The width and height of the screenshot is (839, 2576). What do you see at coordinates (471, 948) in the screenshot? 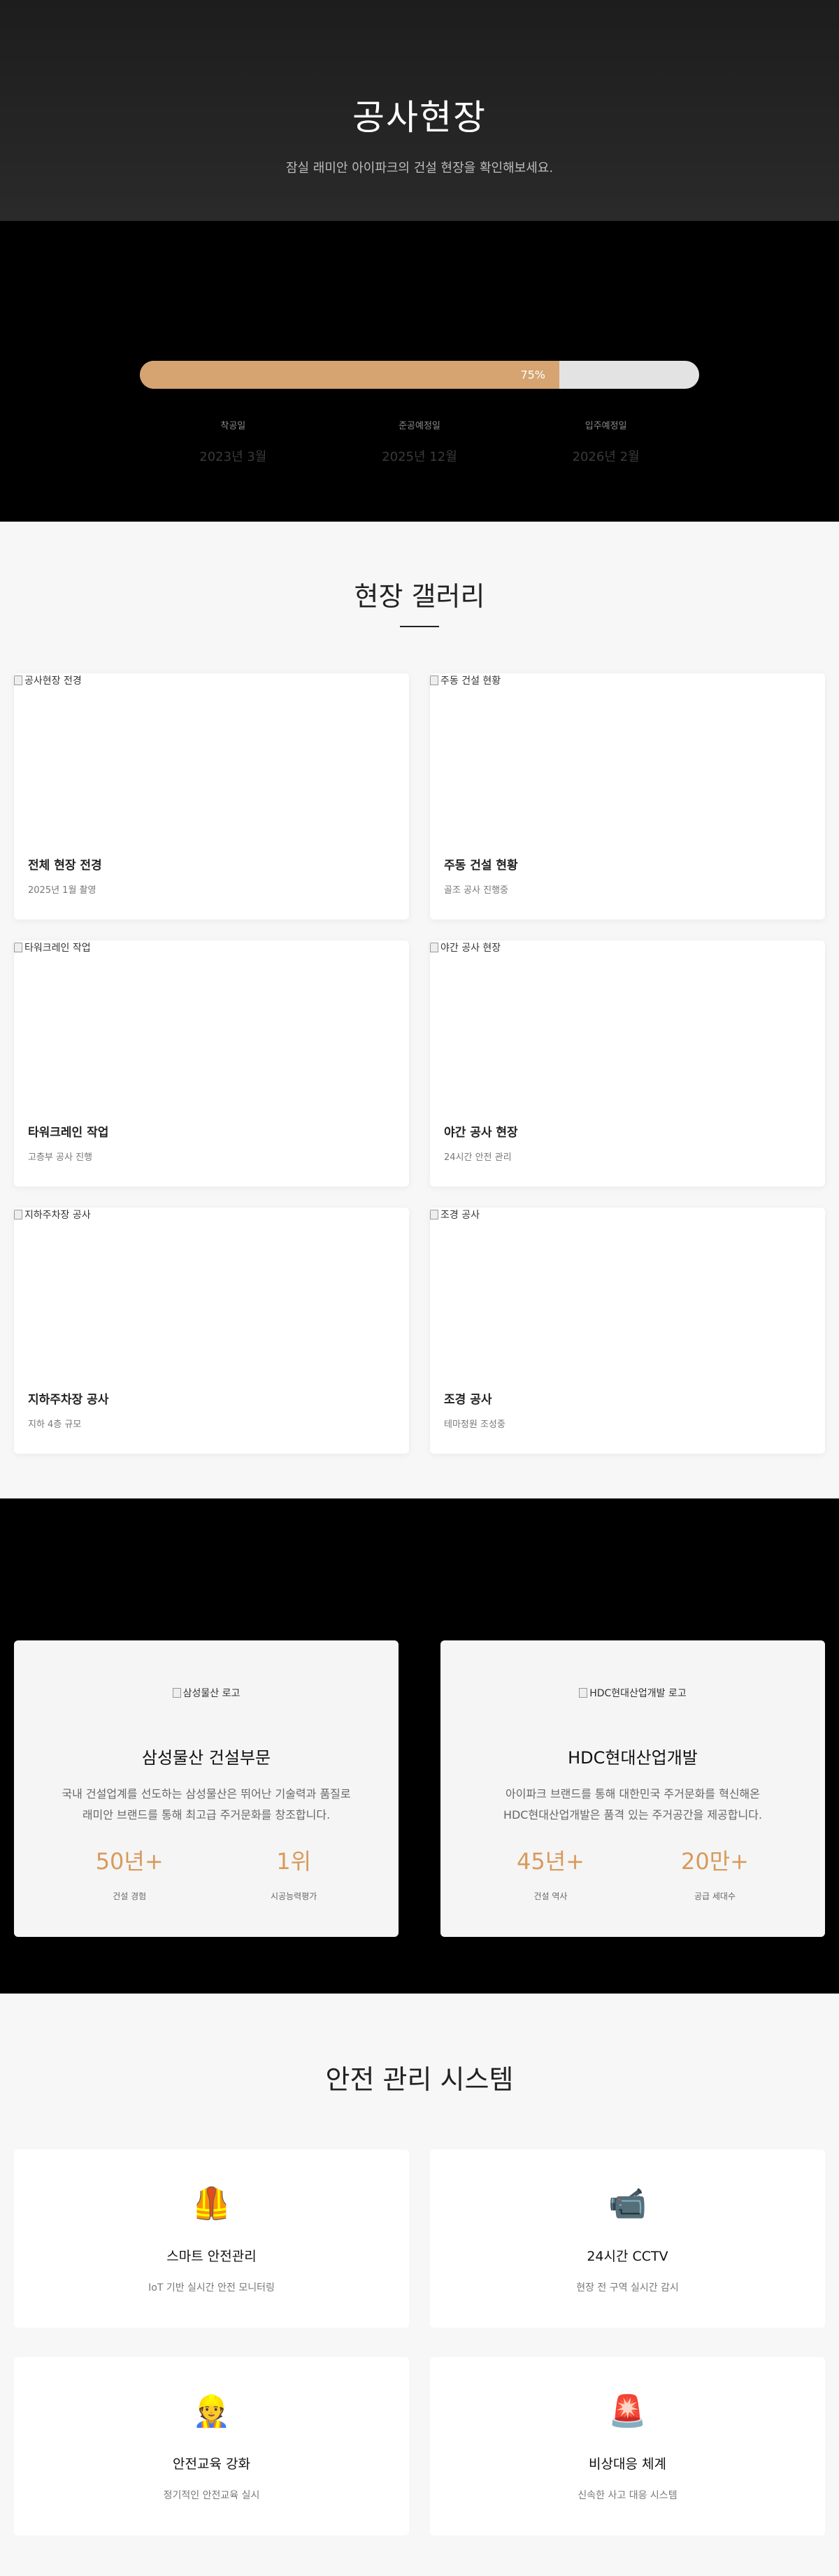
I see `image-alt-text: 야간 공사 현장` at bounding box center [471, 948].